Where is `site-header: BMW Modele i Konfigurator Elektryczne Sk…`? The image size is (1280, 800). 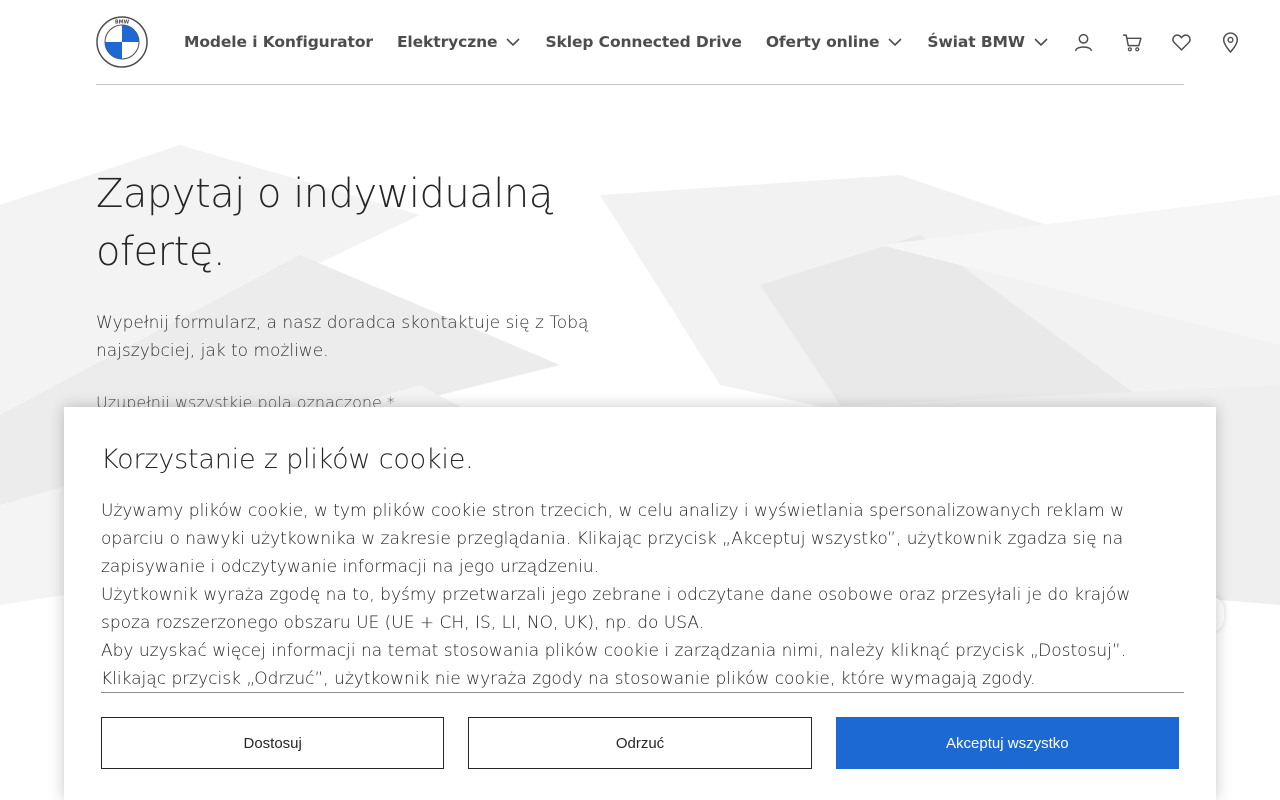 site-header: BMW Modele i Konfigurator Elektryczne Sk… is located at coordinates (667, 42).